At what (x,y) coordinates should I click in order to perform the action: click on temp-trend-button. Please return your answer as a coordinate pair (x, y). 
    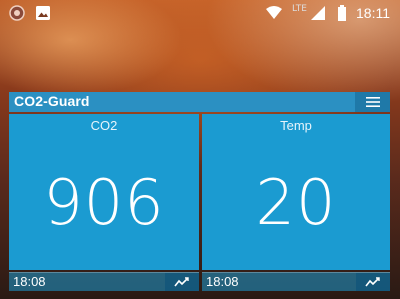
    Looking at the image, I should click on (373, 282).